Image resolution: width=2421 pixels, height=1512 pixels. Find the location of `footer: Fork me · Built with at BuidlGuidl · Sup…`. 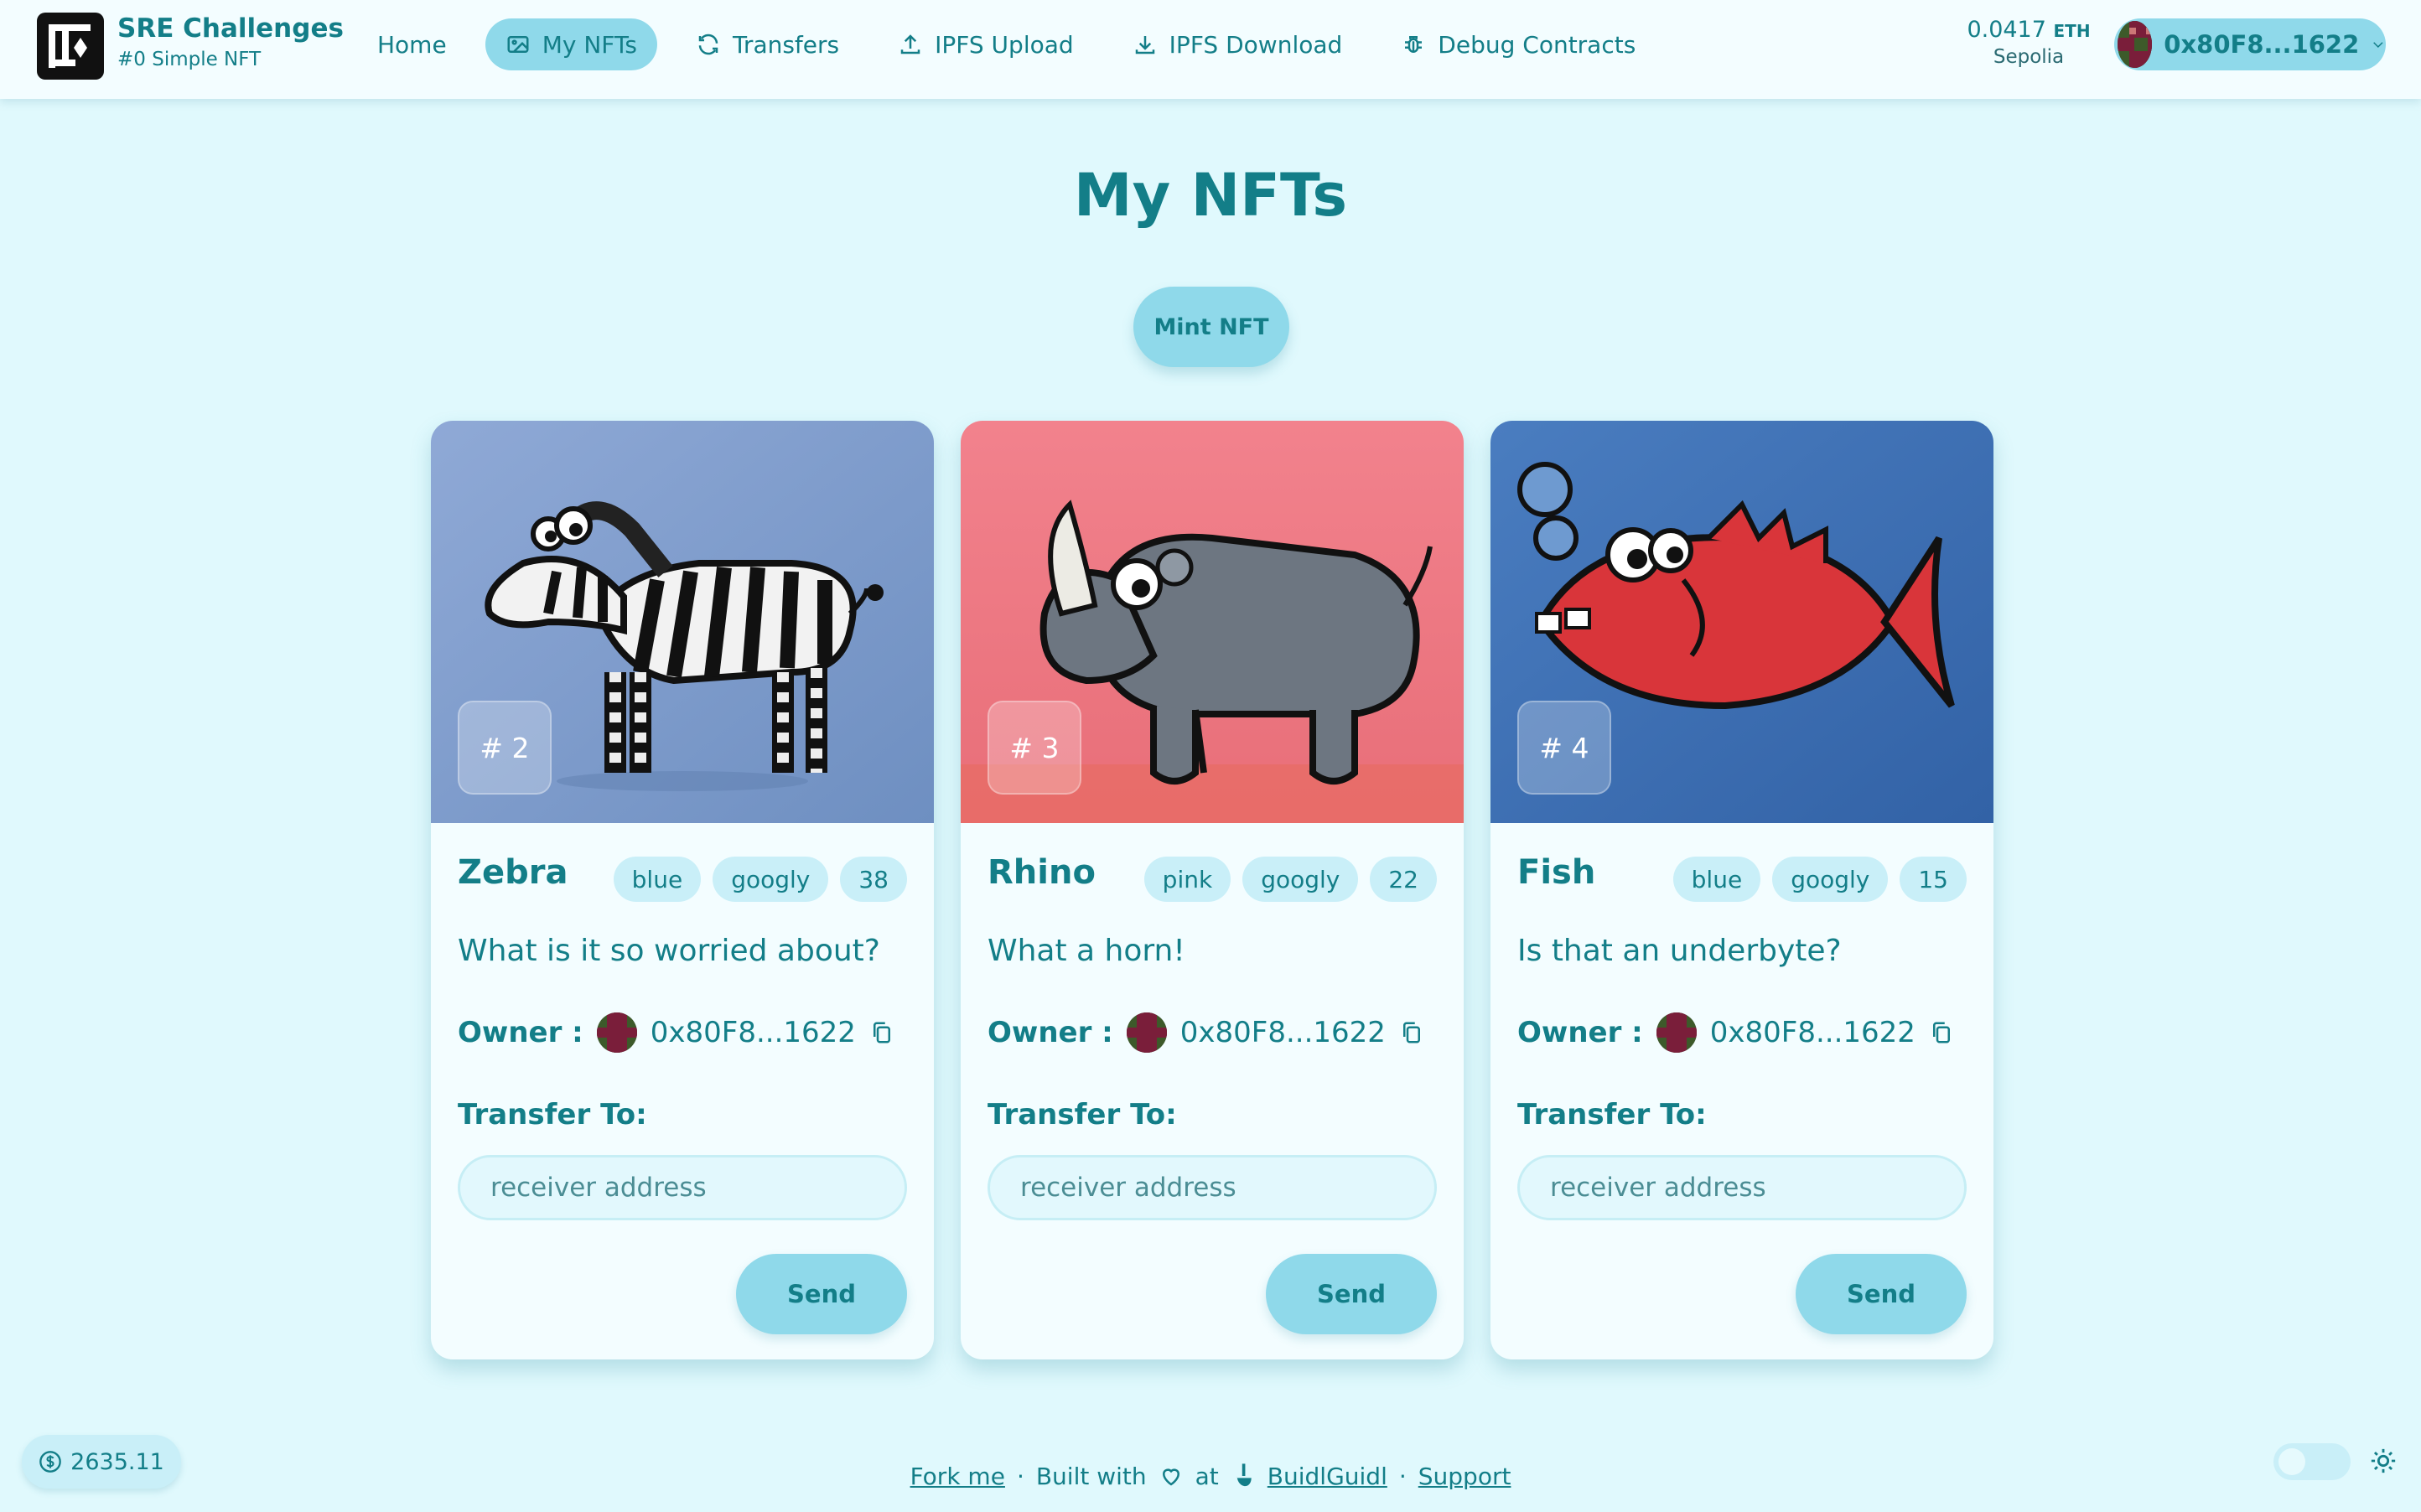

footer: Fork me · Built with at BuidlGuidl · Sup… is located at coordinates (1210, 1476).